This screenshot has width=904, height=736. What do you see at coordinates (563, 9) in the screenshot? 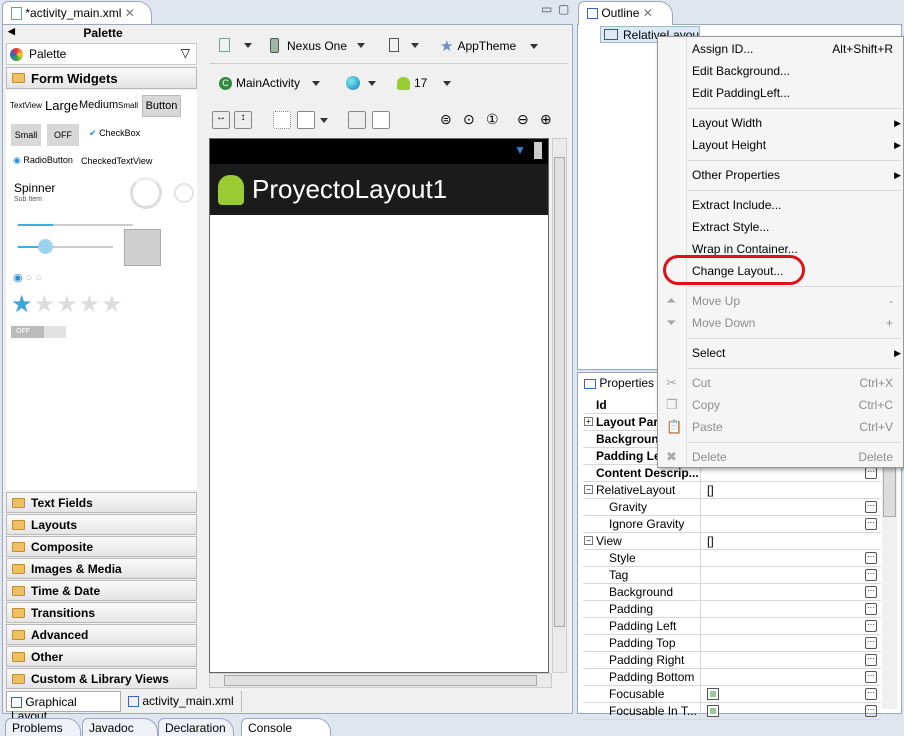
I see `maximize-icon: ▢` at bounding box center [563, 9].